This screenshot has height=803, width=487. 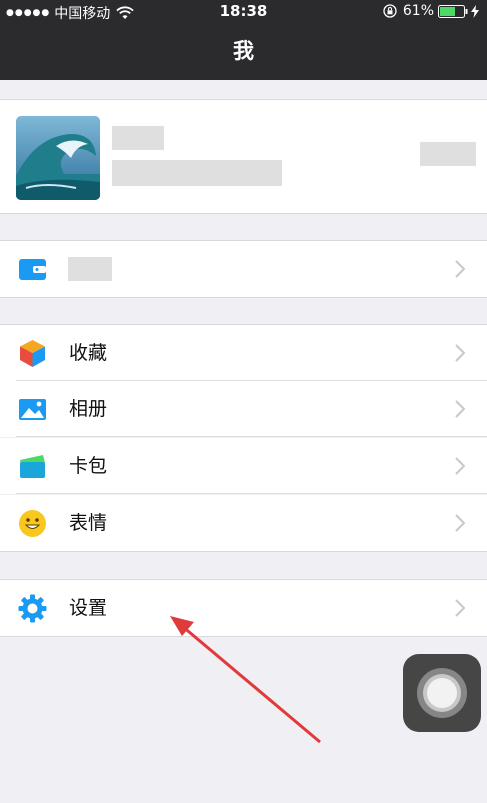 What do you see at coordinates (32, 269) in the screenshot?
I see `wallet-icon` at bounding box center [32, 269].